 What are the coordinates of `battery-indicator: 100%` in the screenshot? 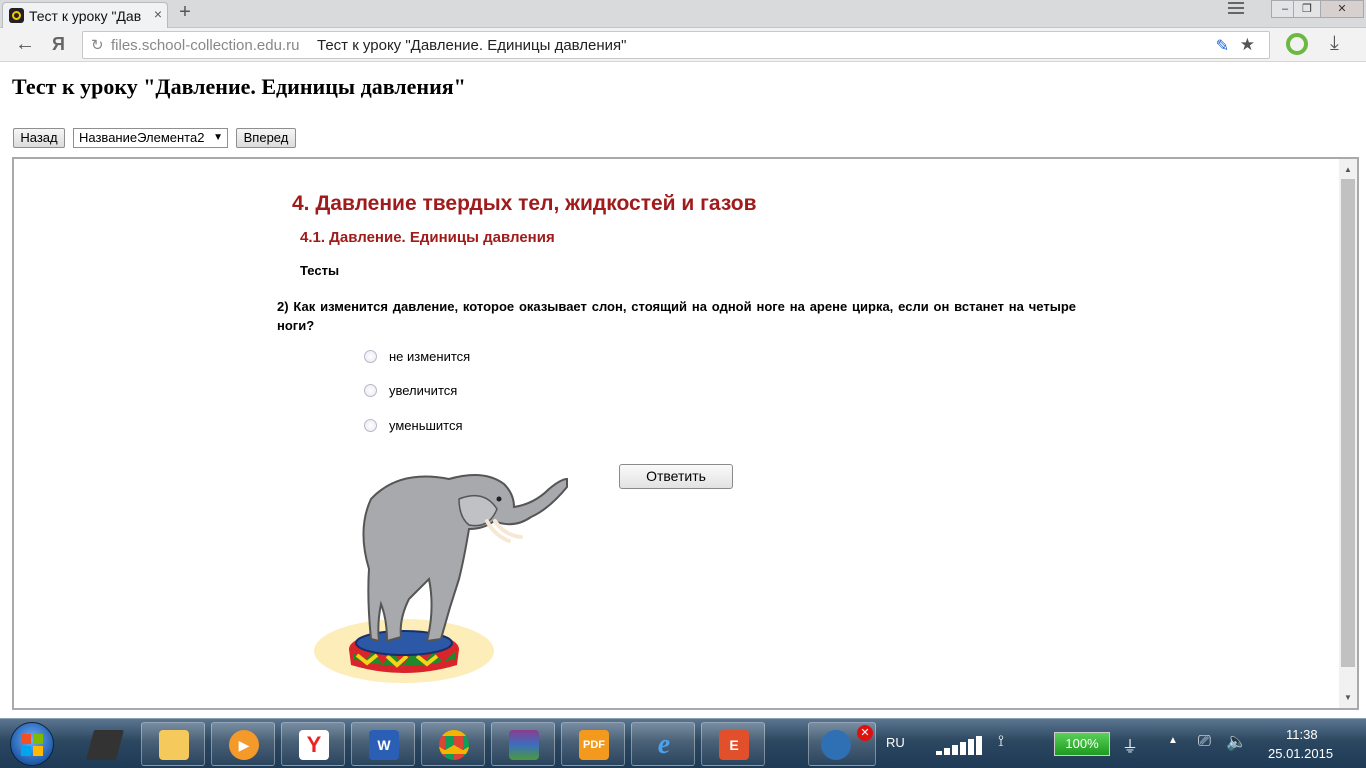 It's located at (1082, 744).